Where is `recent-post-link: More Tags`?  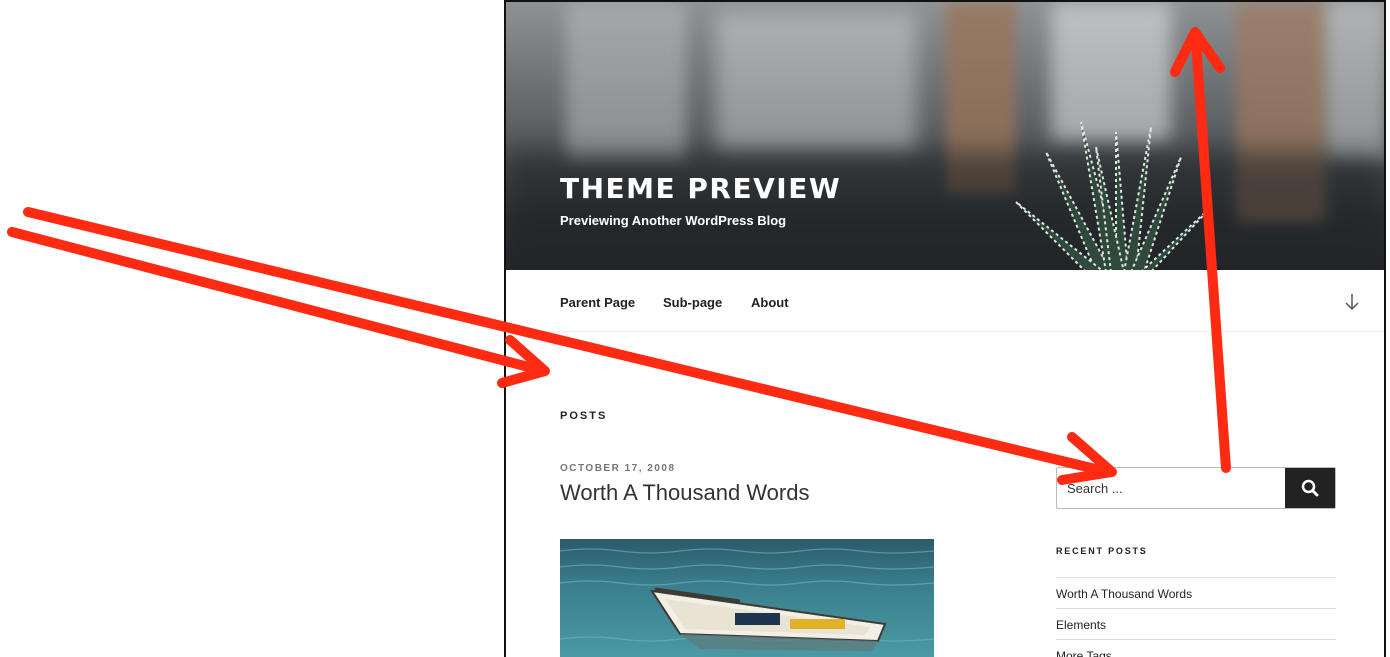
recent-post-link: More Tags is located at coordinates (1196, 648).